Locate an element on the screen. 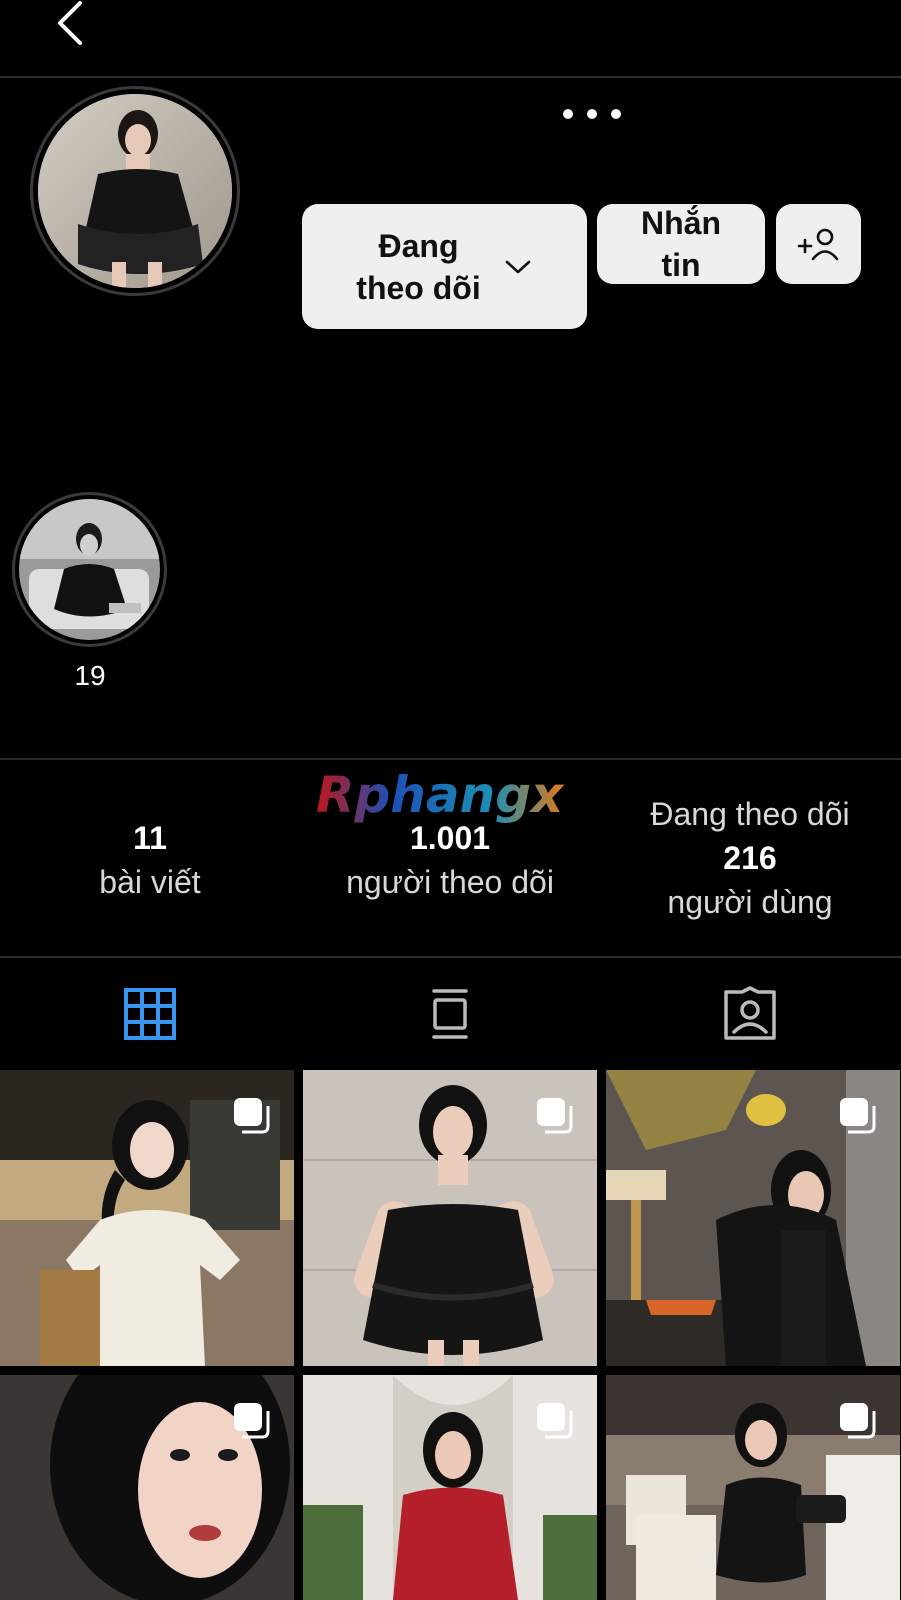 Image resolution: width=901 pixels, height=1600 pixels. message-label: Nhắn tin is located at coordinates (681, 244).